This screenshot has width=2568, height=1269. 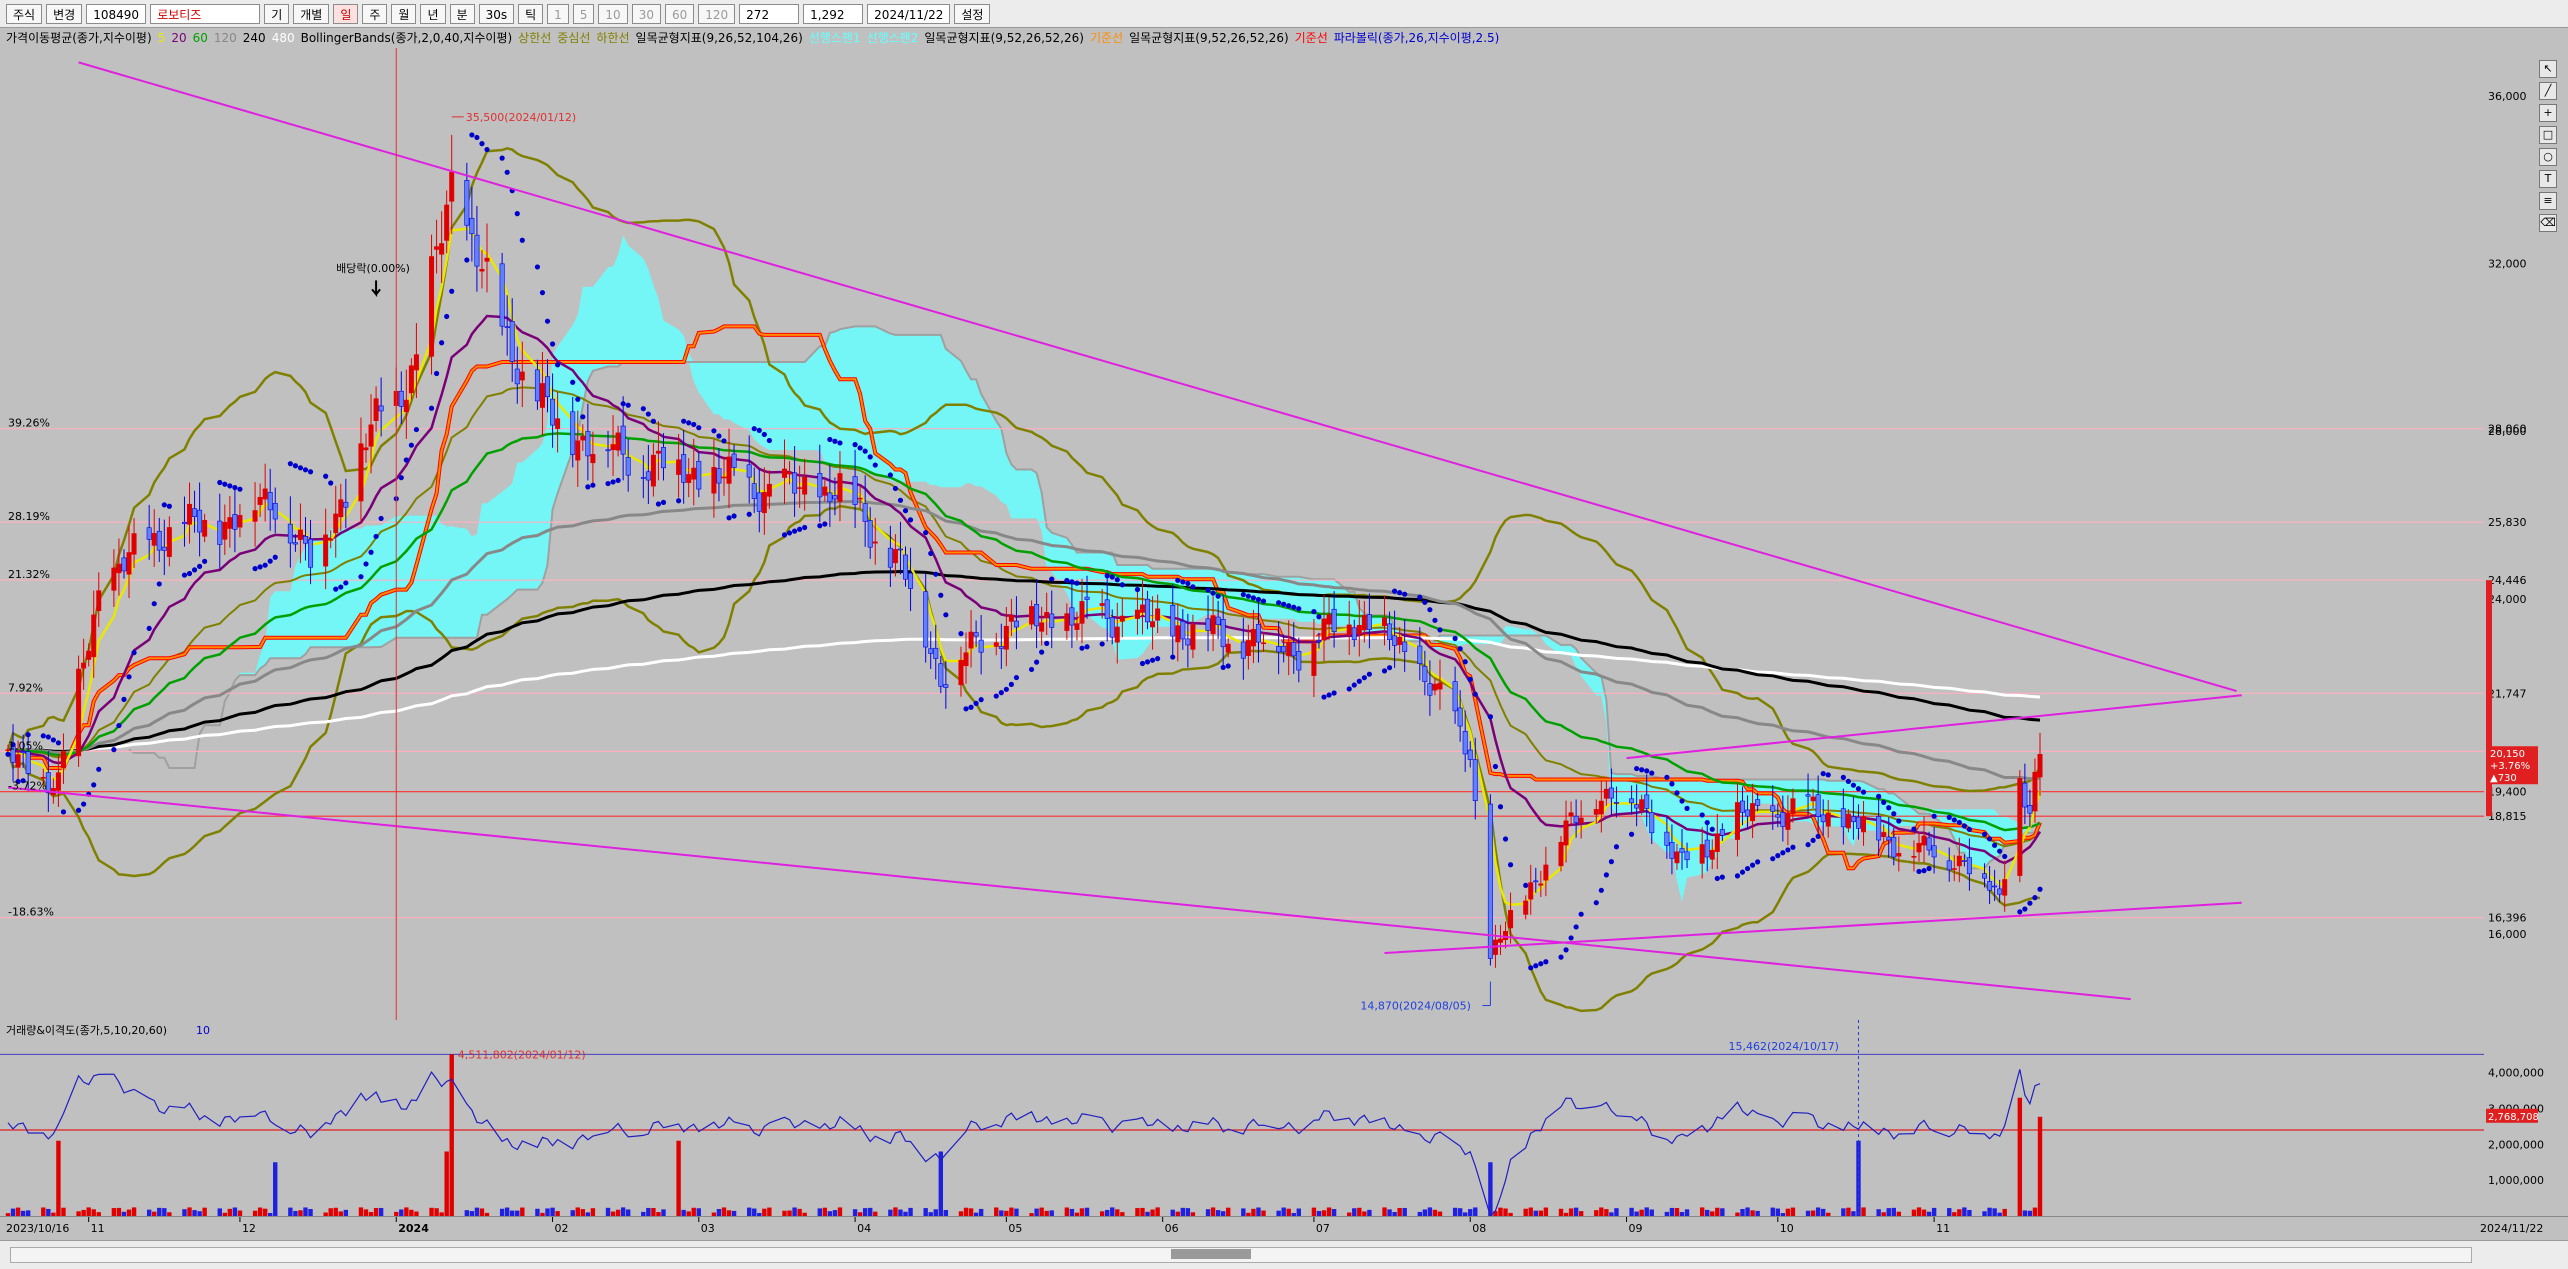 What do you see at coordinates (719, 38) in the screenshot?
I see `legend-item-11: 일목균형지표(9,26,52,104,26)` at bounding box center [719, 38].